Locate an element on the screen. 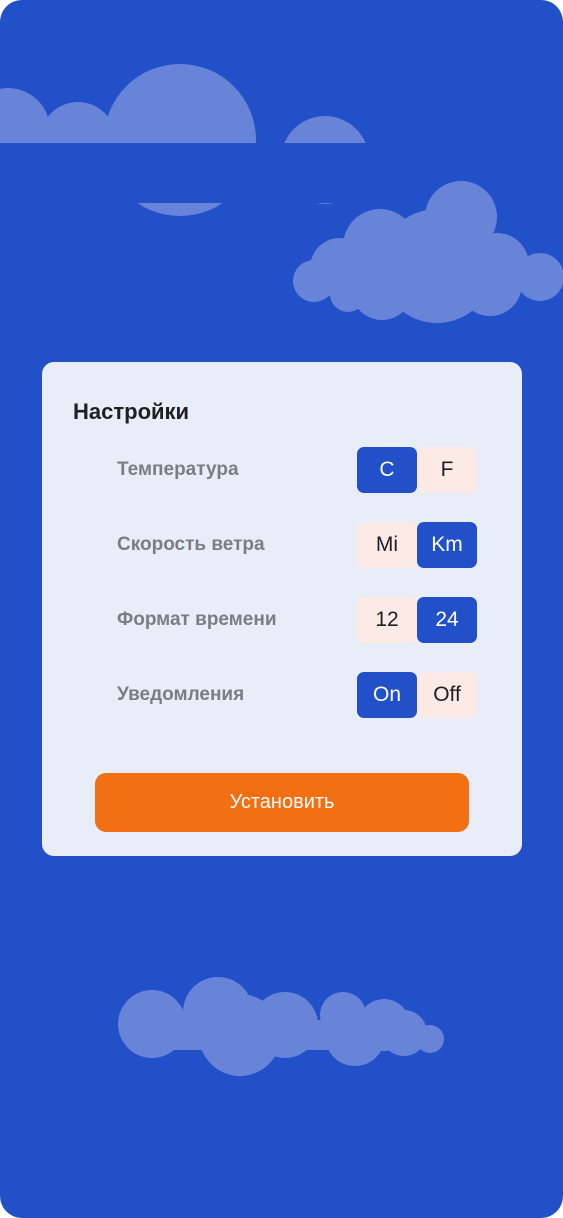 The image size is (563, 1218). notifications-row: Уведомления On Off is located at coordinates (297, 695).